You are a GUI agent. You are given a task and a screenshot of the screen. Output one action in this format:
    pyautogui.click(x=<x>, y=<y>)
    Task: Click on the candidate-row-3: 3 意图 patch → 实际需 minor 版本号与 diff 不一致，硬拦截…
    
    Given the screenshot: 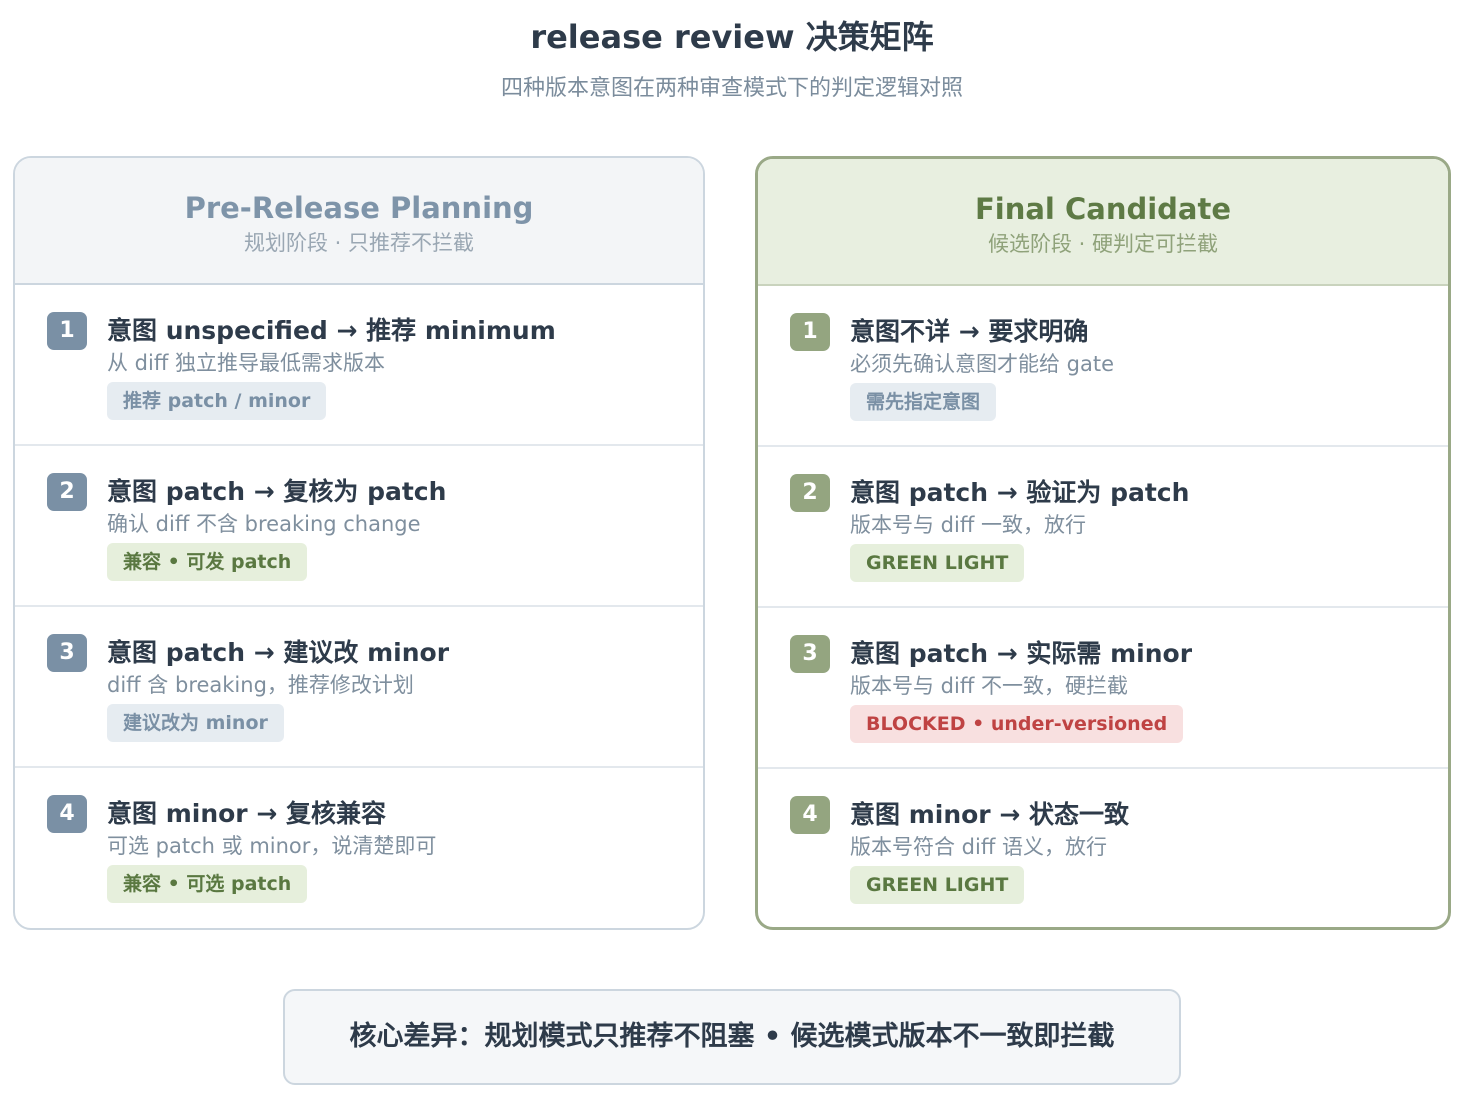 What is the action you would take?
    pyautogui.click(x=1103, y=688)
    